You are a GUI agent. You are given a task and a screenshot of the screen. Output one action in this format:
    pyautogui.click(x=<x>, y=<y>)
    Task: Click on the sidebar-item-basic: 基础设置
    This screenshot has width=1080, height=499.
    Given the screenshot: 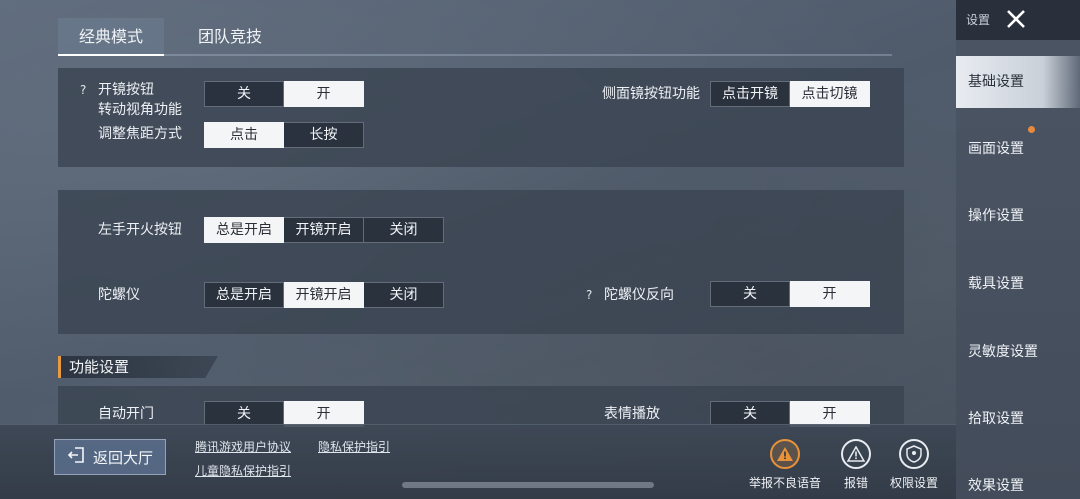 What is the action you would take?
    pyautogui.click(x=1018, y=82)
    